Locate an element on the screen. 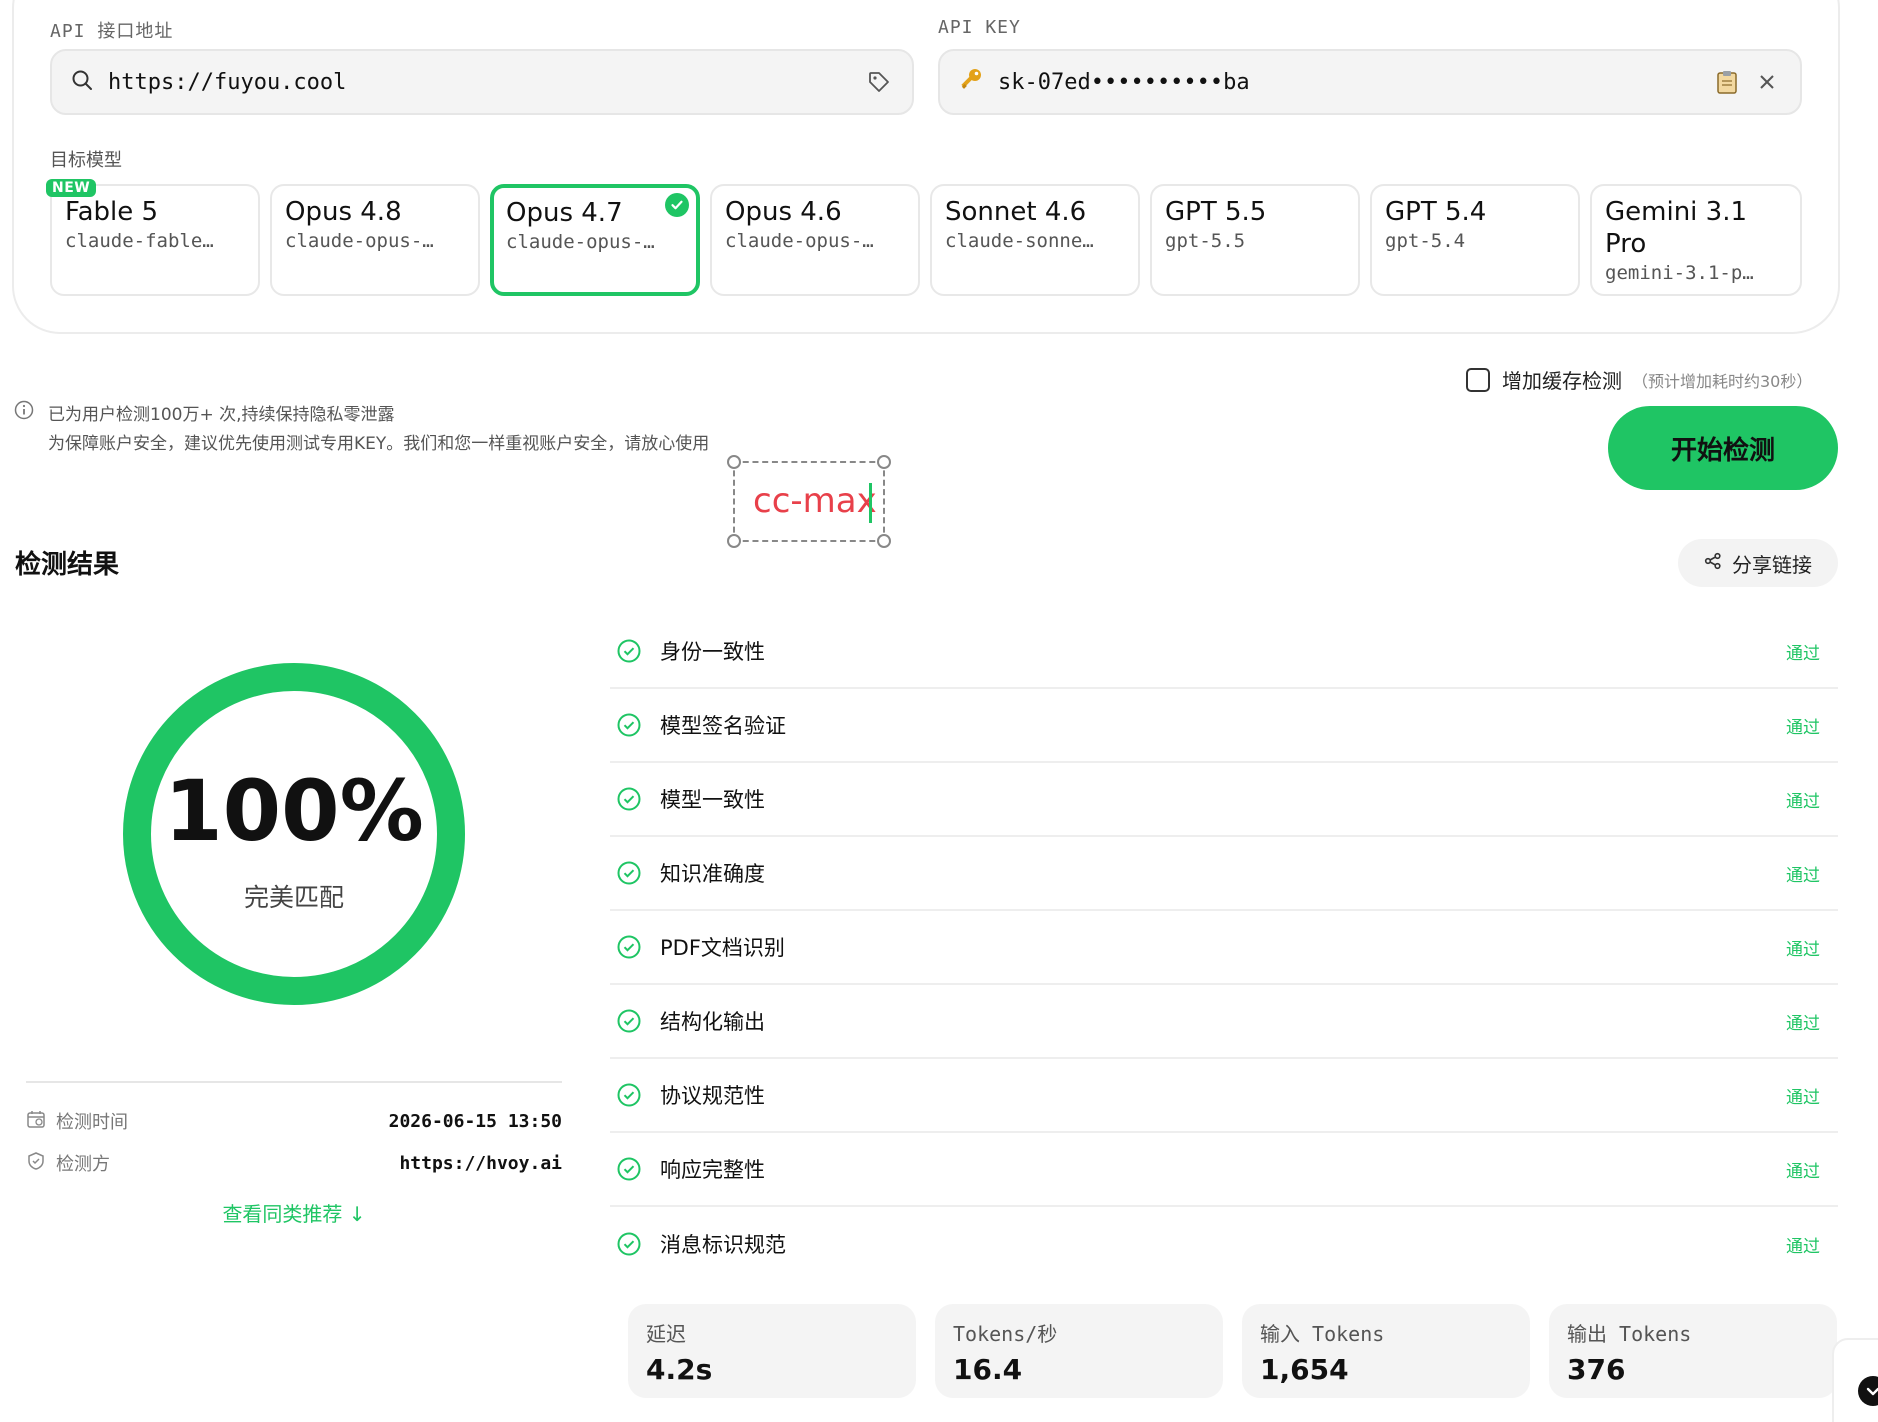 The image size is (1878, 1422). close-icon is located at coordinates (1767, 82).